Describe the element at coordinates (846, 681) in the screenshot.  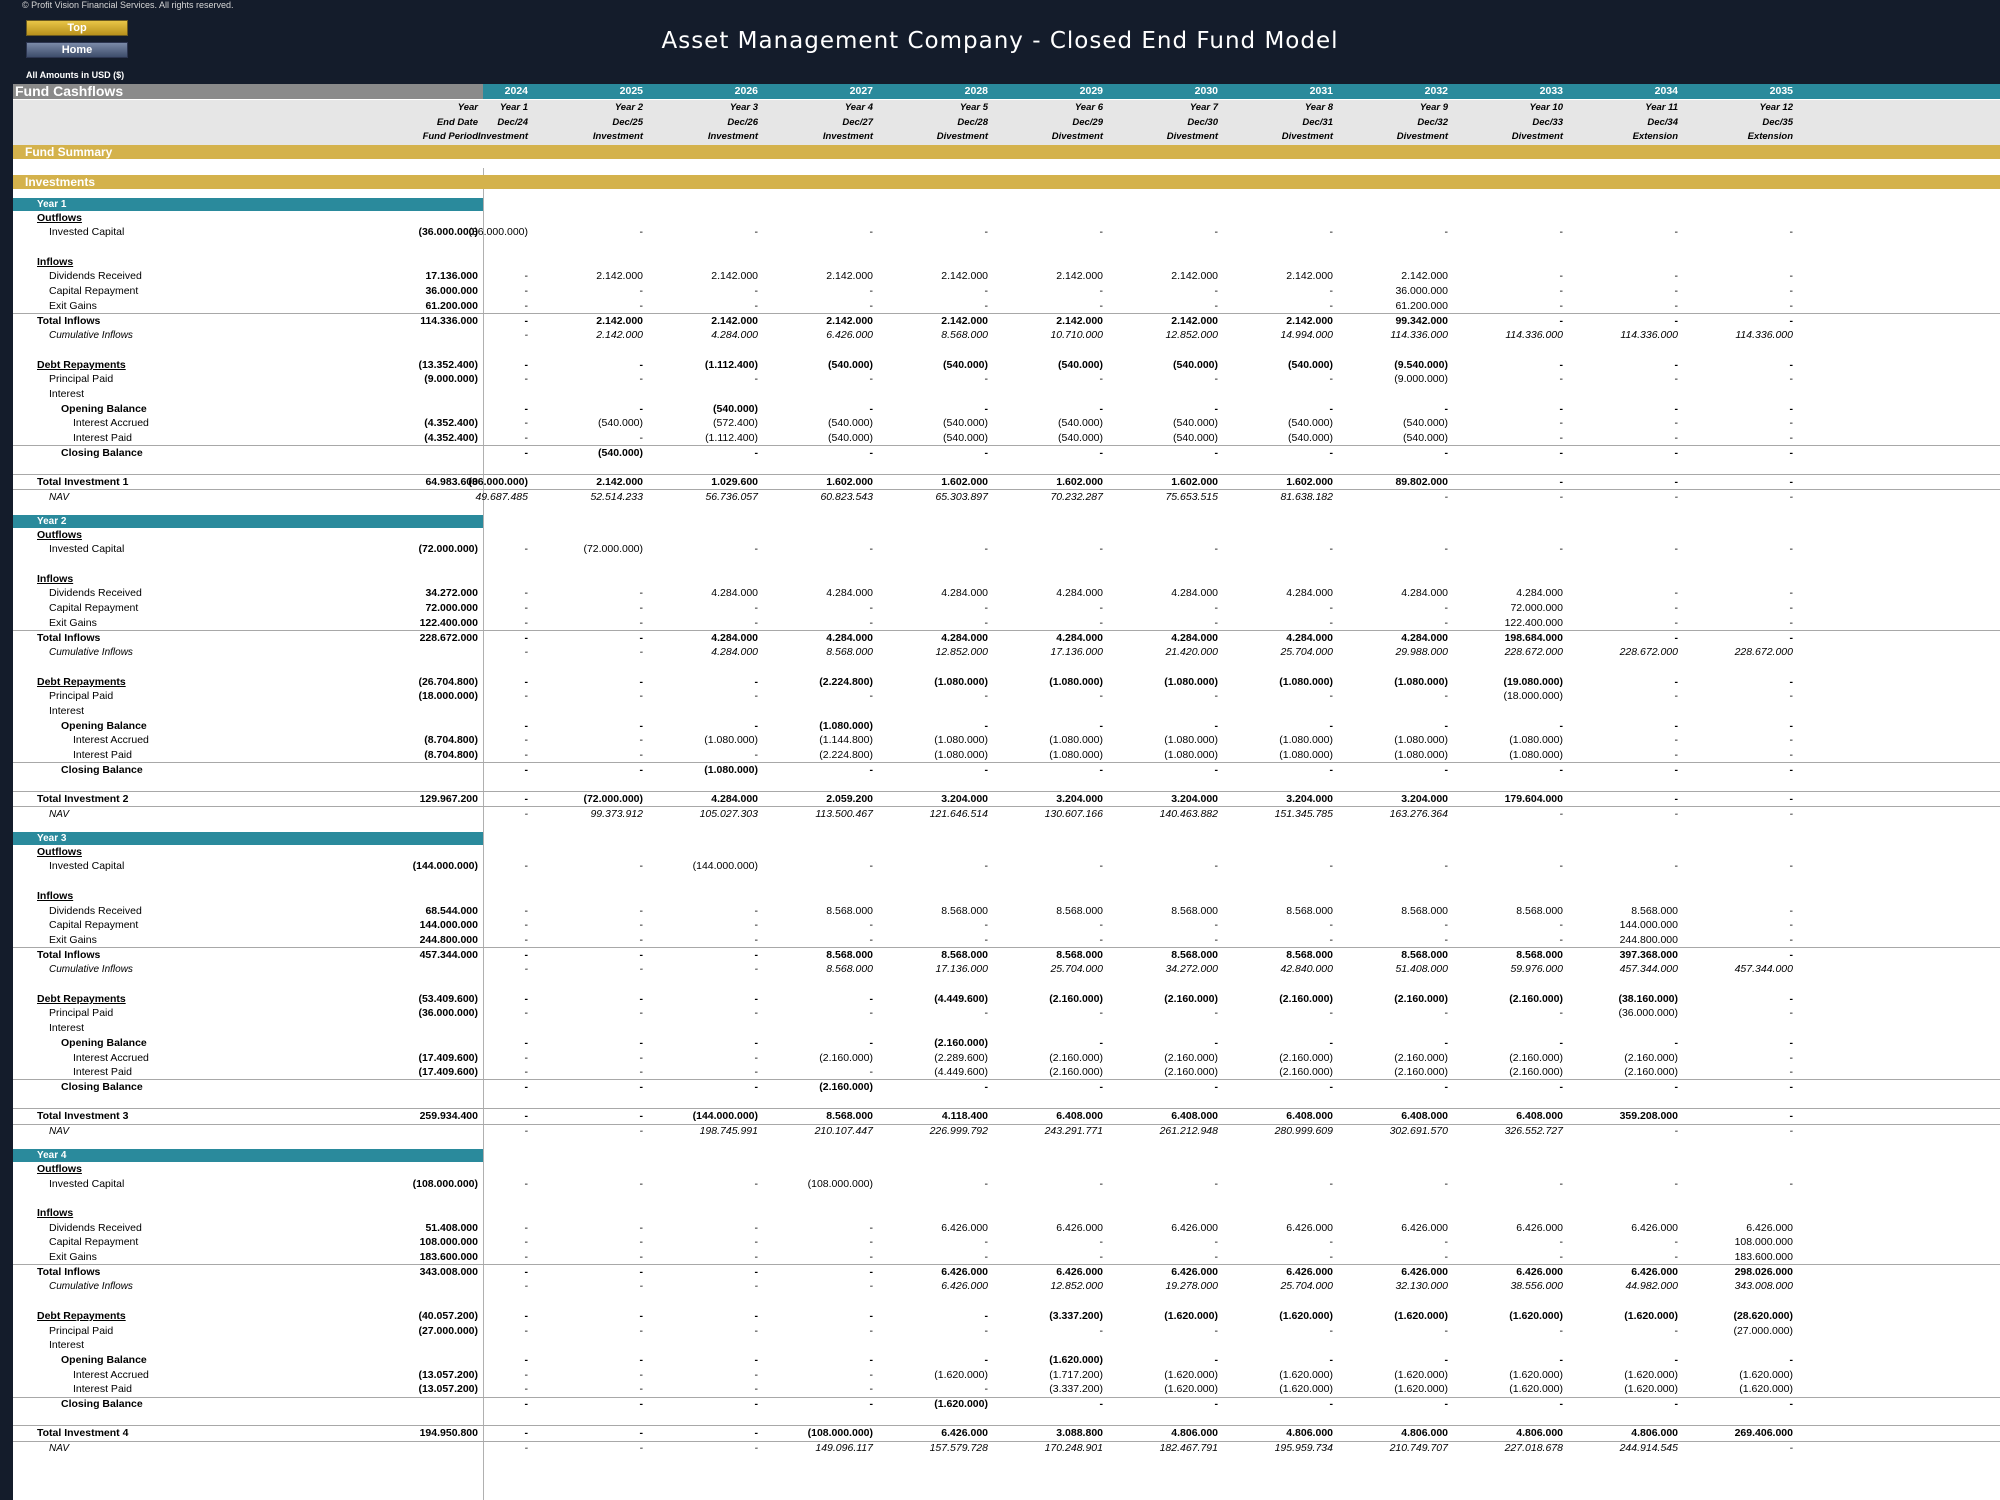
I see `row-cell: (2.224.800)` at that location.